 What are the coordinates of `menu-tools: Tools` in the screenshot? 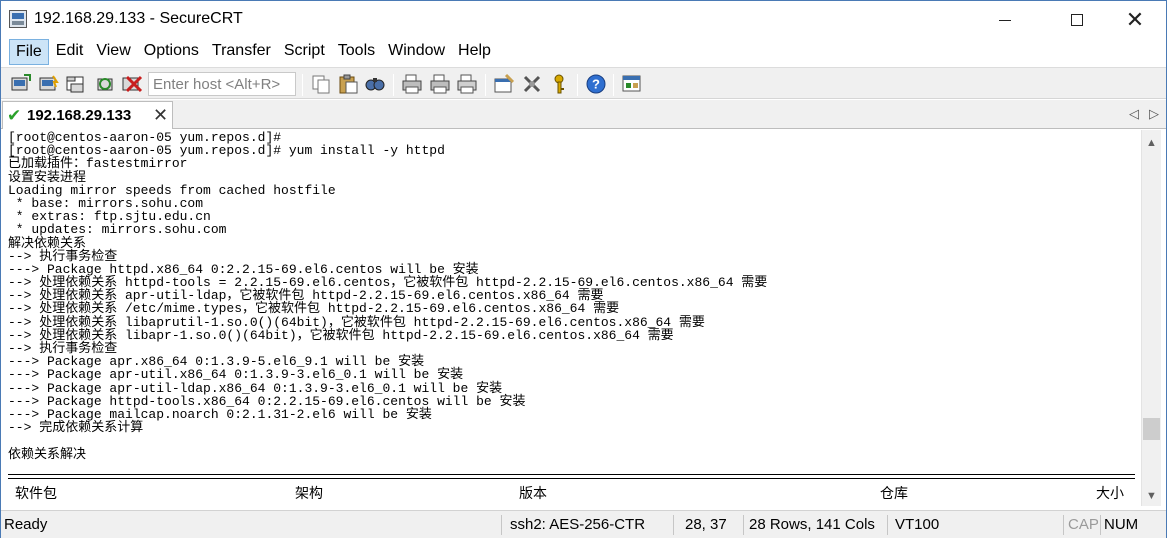 It's located at (356, 52).